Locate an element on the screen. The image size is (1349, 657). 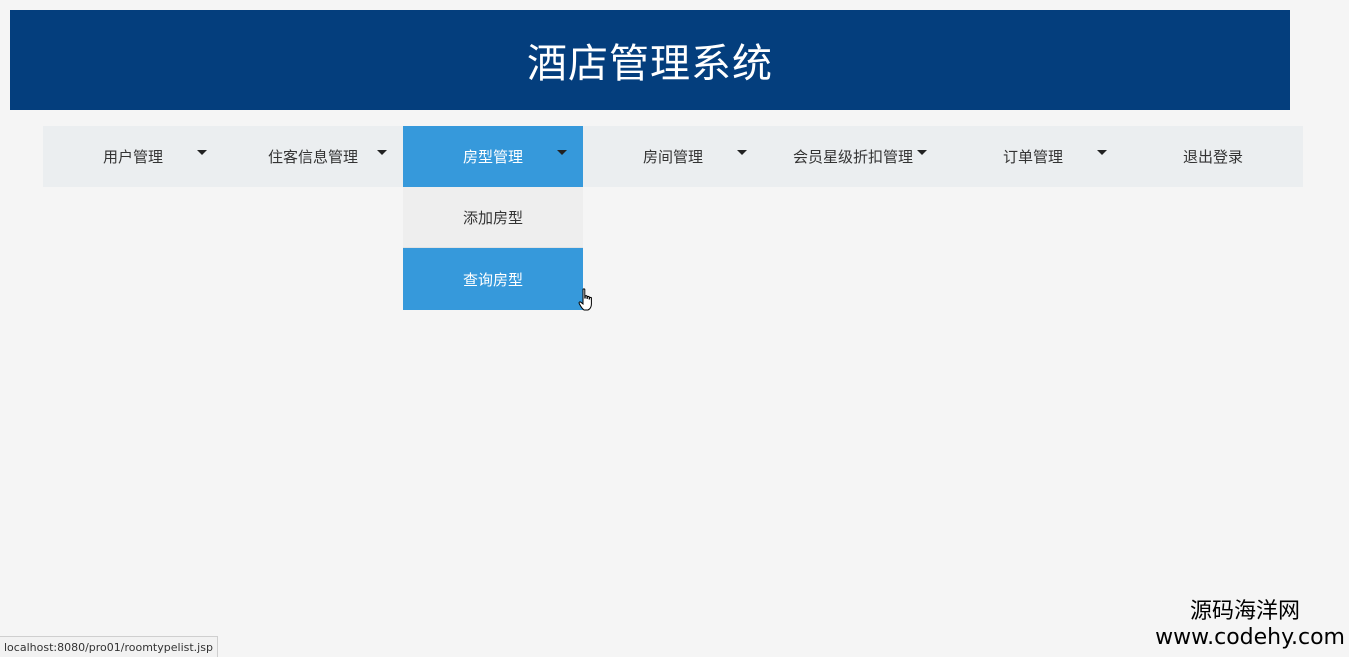
hand-pointer-icon is located at coordinates (585, 299).